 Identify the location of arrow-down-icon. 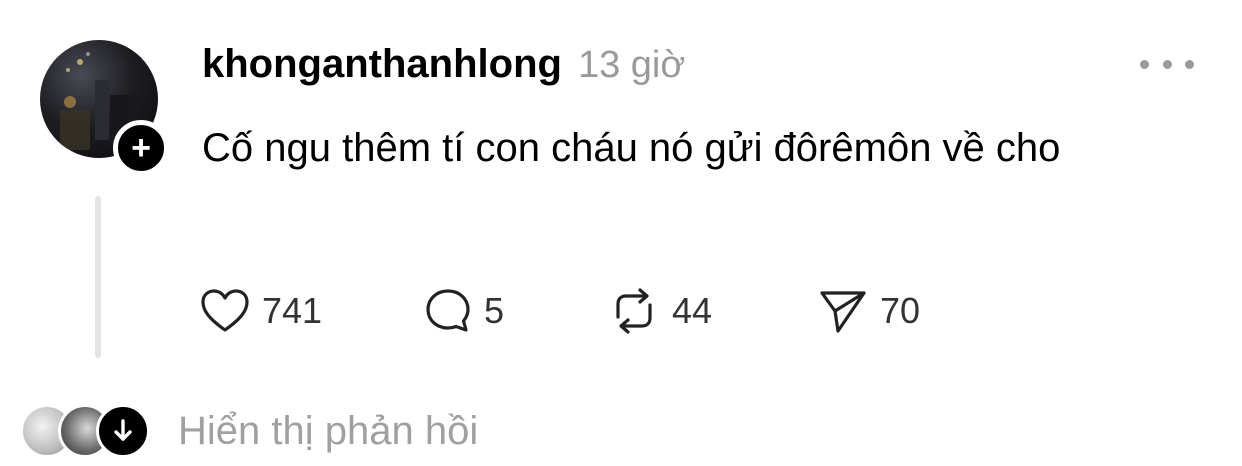
(123, 430).